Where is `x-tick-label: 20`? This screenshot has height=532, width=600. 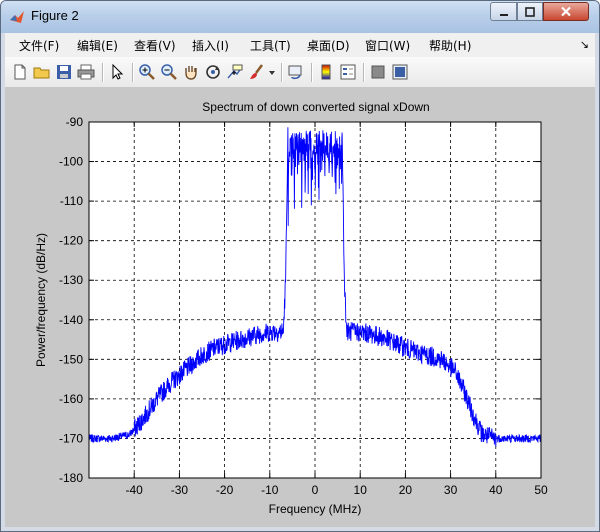 x-tick-label: 20 is located at coordinates (406, 490).